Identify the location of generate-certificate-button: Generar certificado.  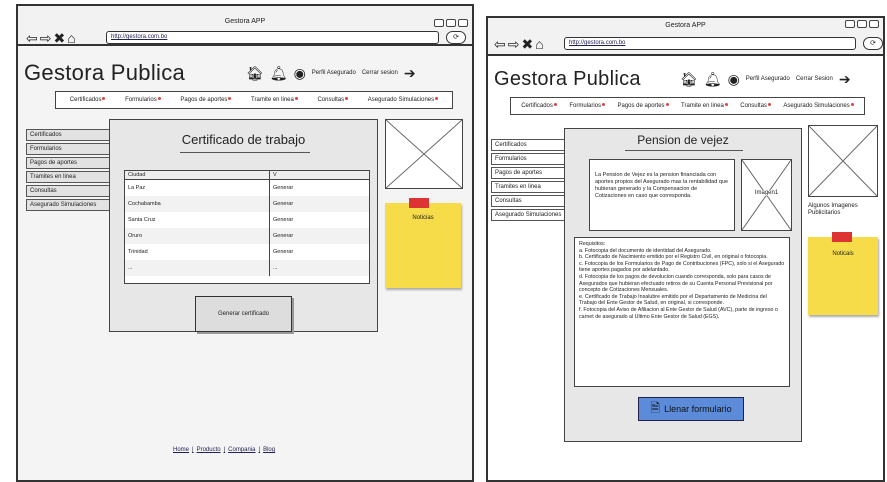
(243, 314).